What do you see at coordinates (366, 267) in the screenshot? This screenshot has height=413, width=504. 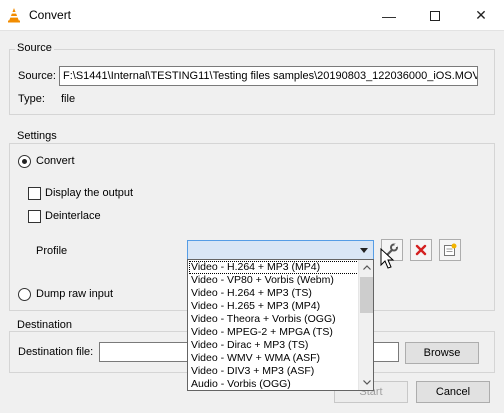 I see `scroll-up-arrow-icon` at bounding box center [366, 267].